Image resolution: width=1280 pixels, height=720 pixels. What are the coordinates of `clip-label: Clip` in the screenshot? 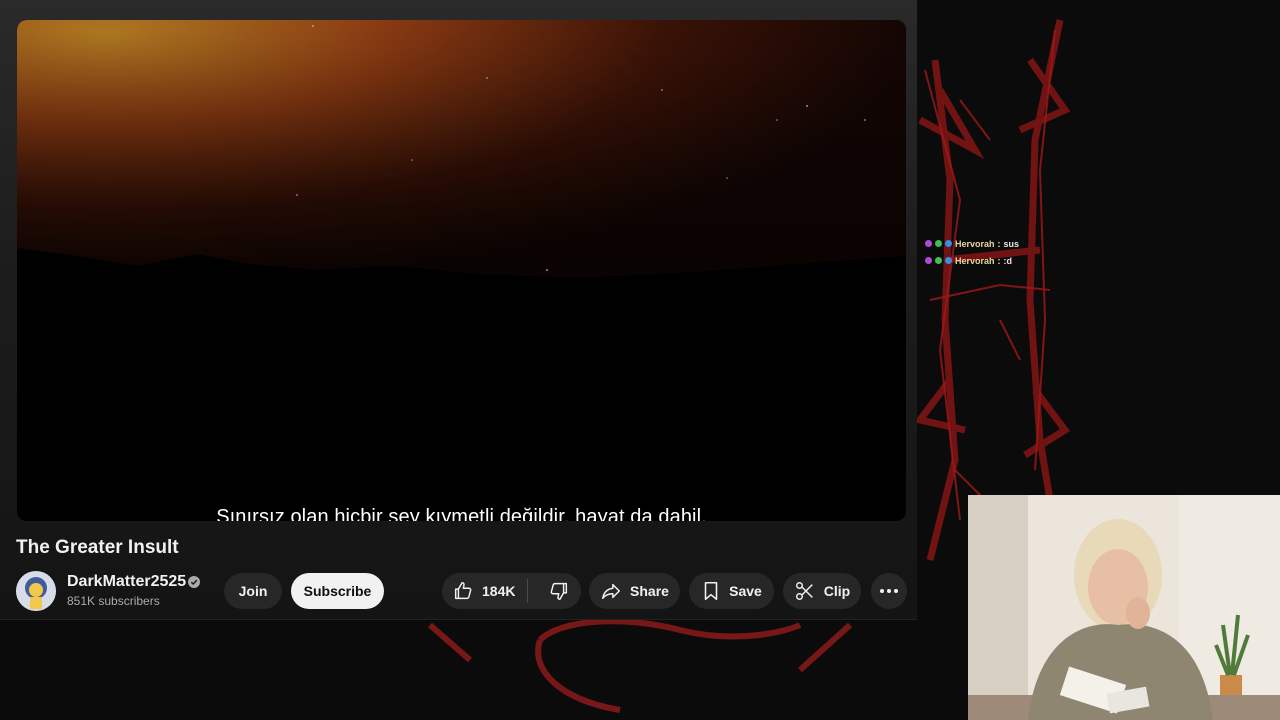 It's located at (837, 591).